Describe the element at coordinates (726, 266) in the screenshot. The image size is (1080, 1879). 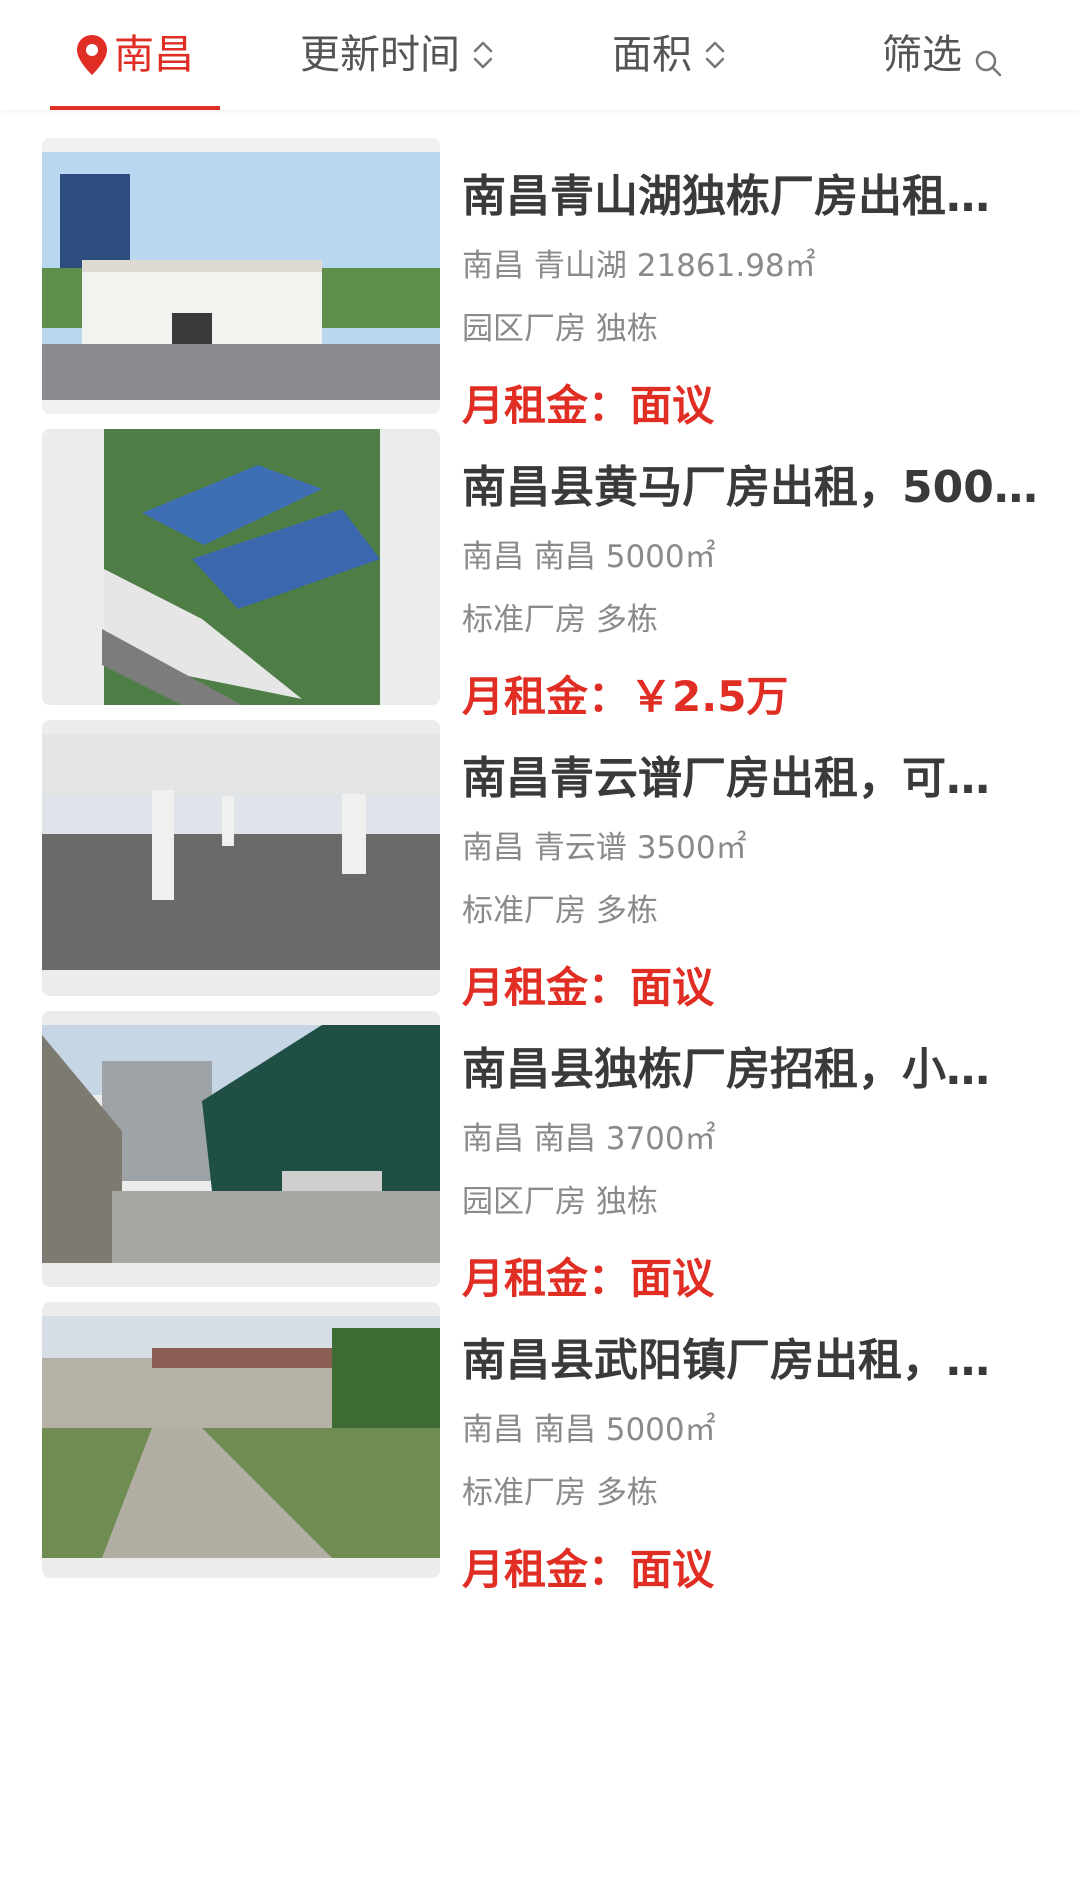
I see `listing-area: 21861.98㎡` at that location.